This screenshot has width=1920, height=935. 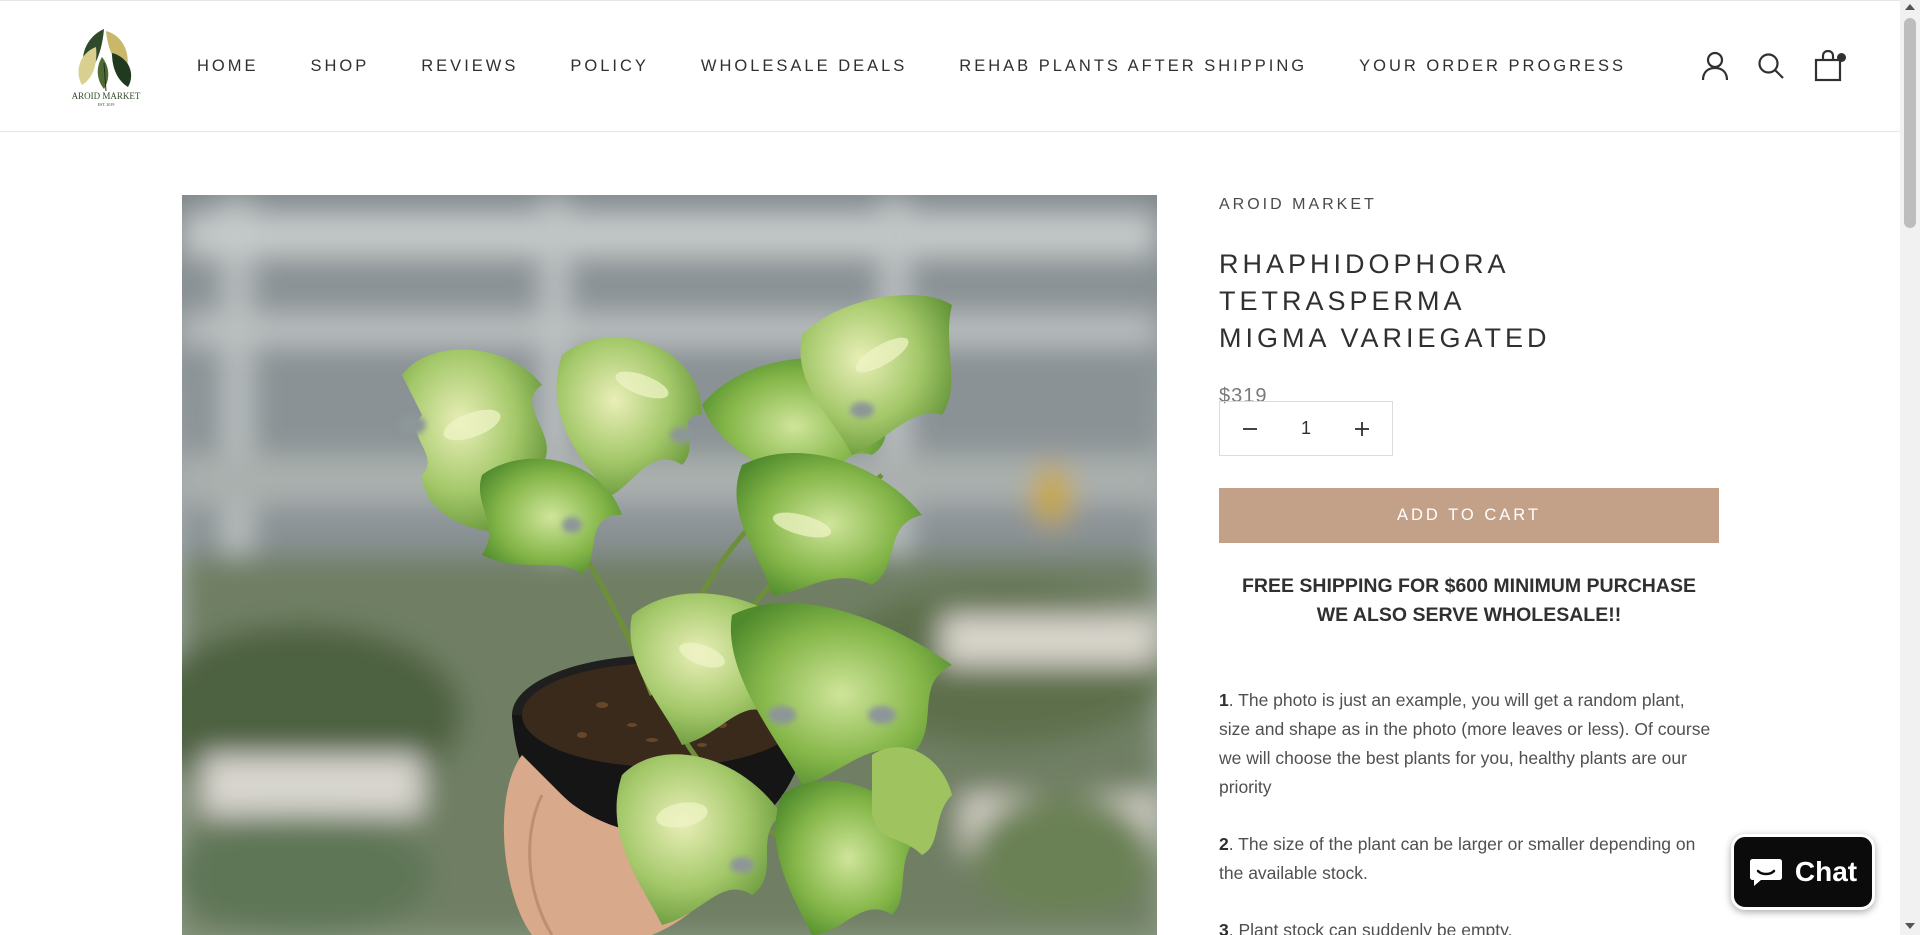 I want to click on quantity-input: 1, so click(x=1306, y=428).